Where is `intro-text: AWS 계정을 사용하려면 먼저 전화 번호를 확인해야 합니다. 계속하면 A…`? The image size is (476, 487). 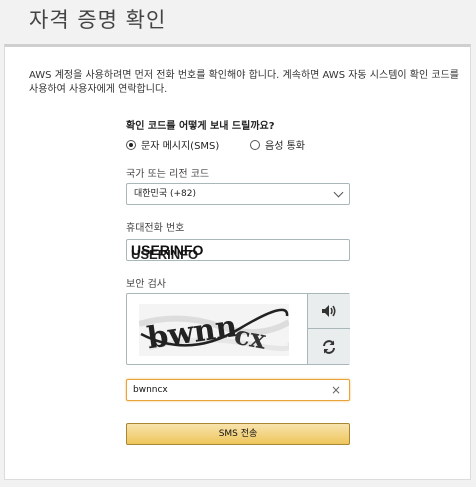 intro-text: AWS 계정을 사용하려면 먼저 전화 번호를 확인해야 합니다. 계속하면 A… is located at coordinates (244, 82).